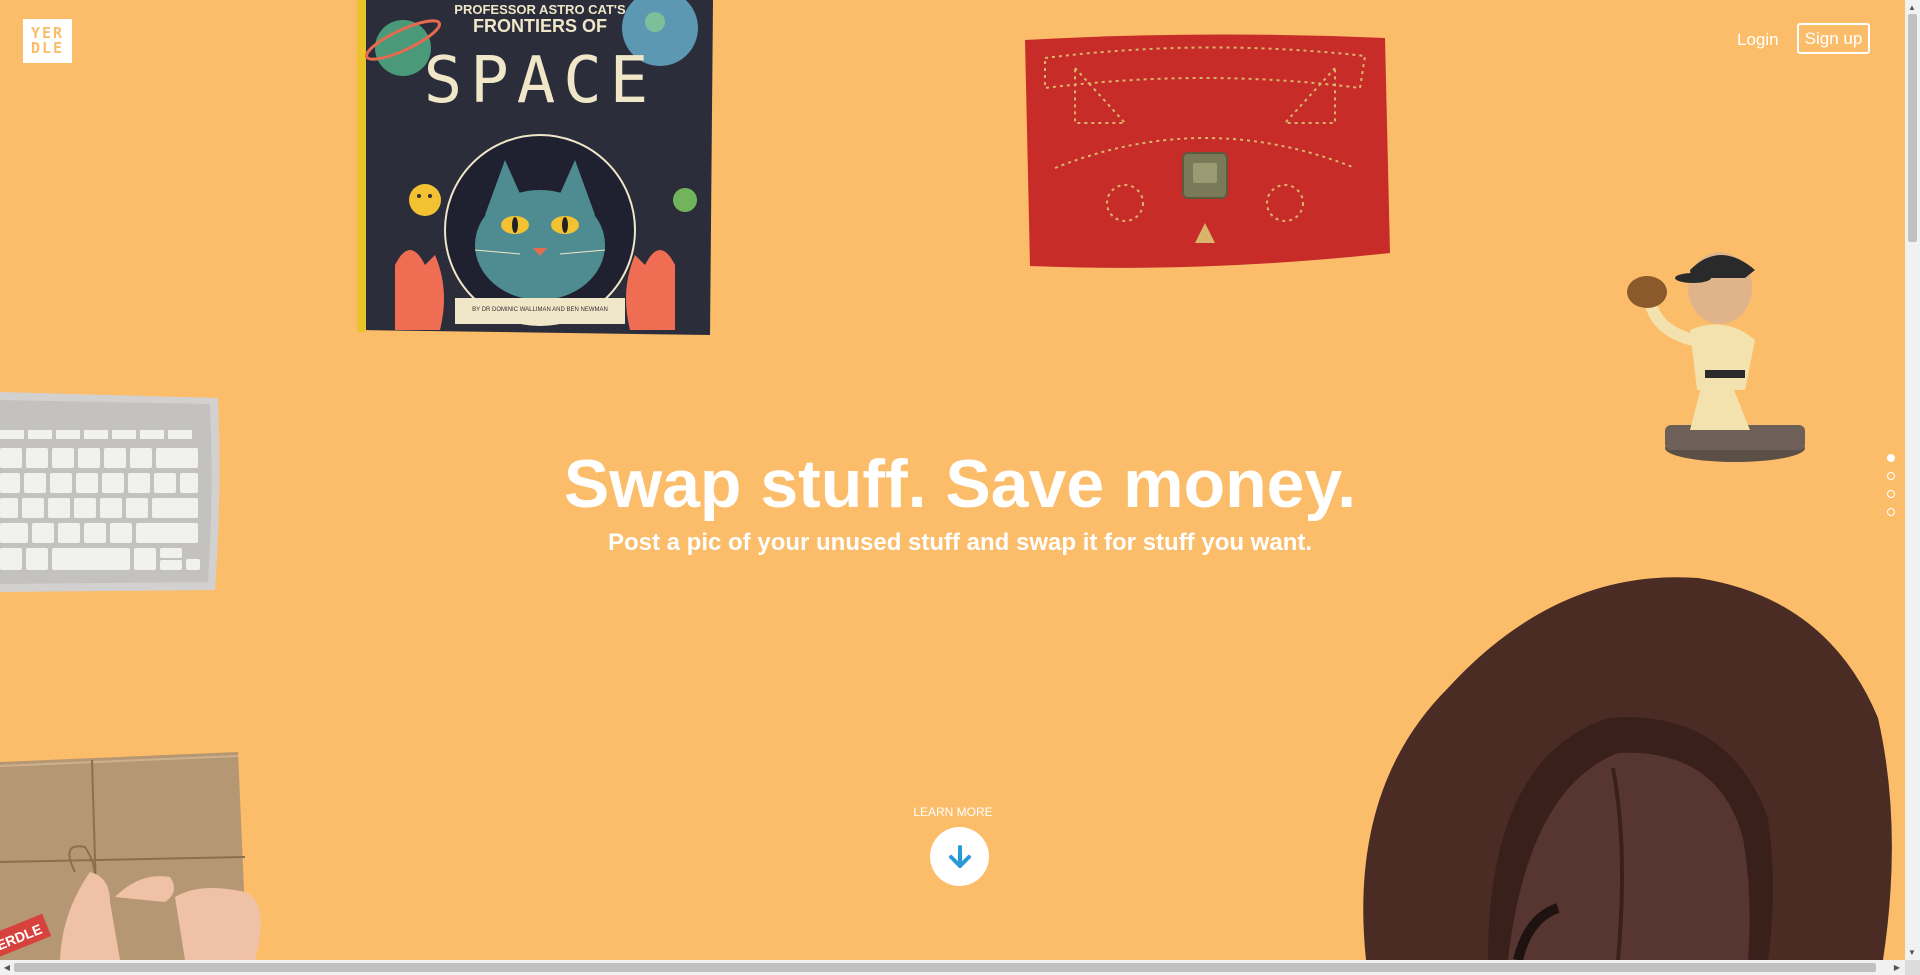 This screenshot has width=1920, height=975. What do you see at coordinates (1207, 151) in the screenshot?
I see `clutch-image` at bounding box center [1207, 151].